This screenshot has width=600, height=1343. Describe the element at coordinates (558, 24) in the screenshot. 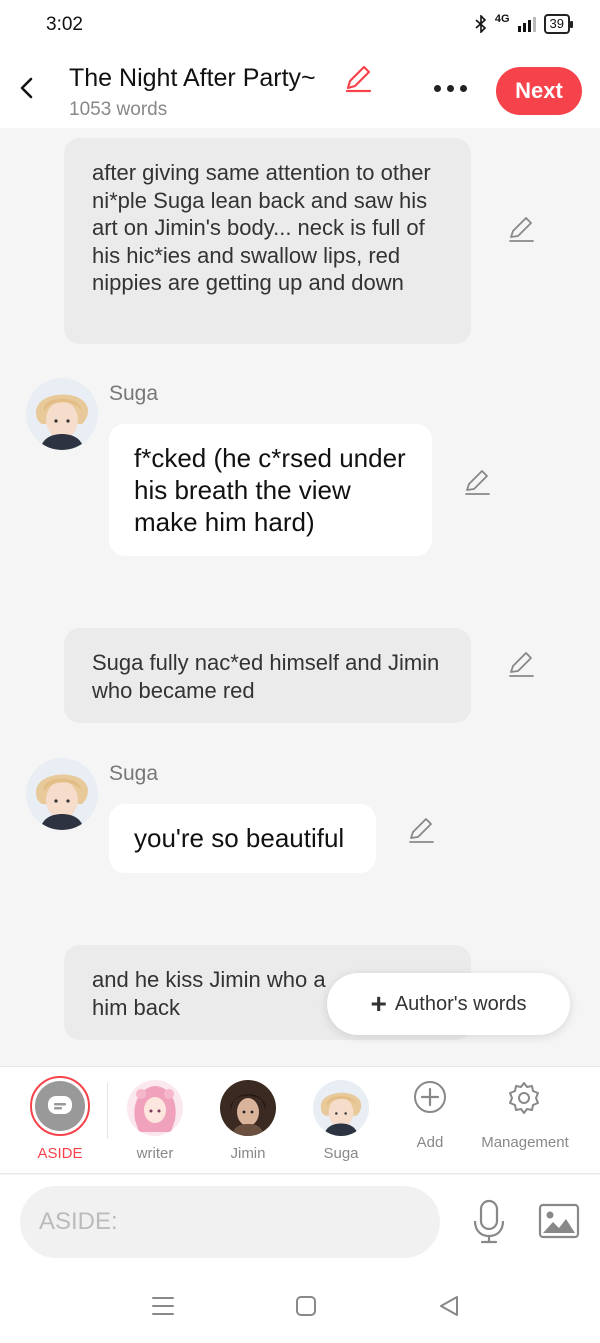

I see `battery-icon: 39` at that location.